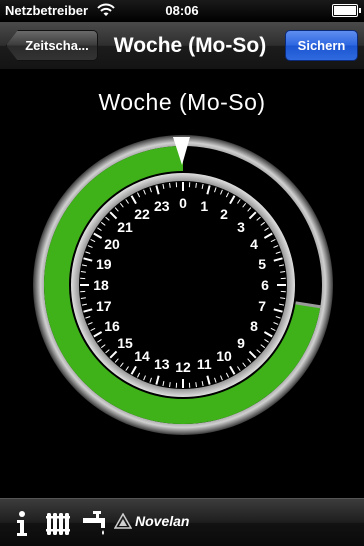 This screenshot has height=546, width=364. What do you see at coordinates (95, 523) in the screenshot?
I see `tap-icon` at bounding box center [95, 523].